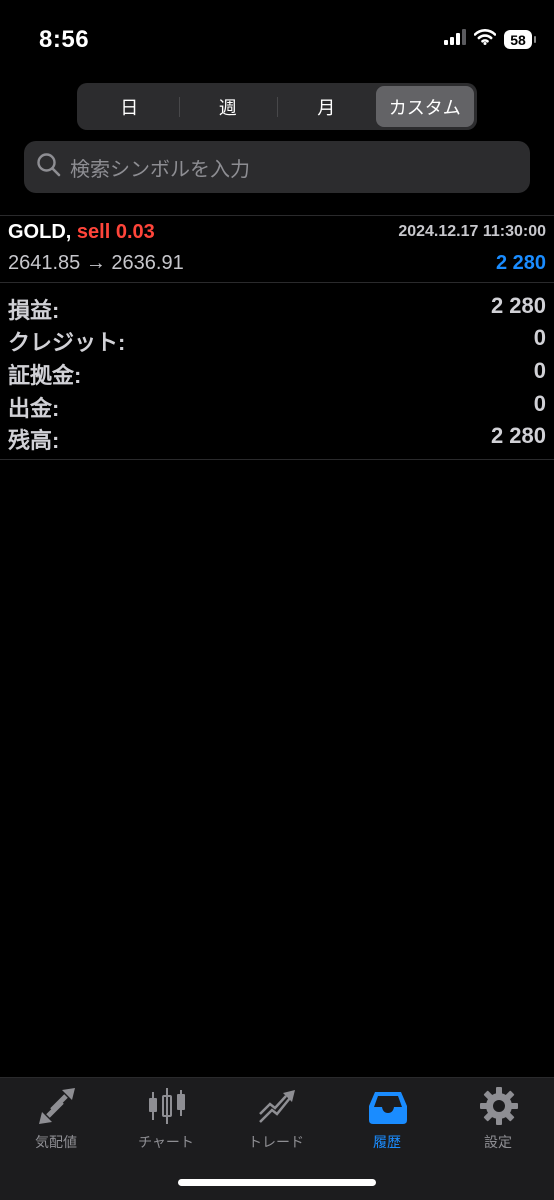 The image size is (554, 1200). I want to click on summary-row-balance: 残高: 2 280, so click(277, 438).